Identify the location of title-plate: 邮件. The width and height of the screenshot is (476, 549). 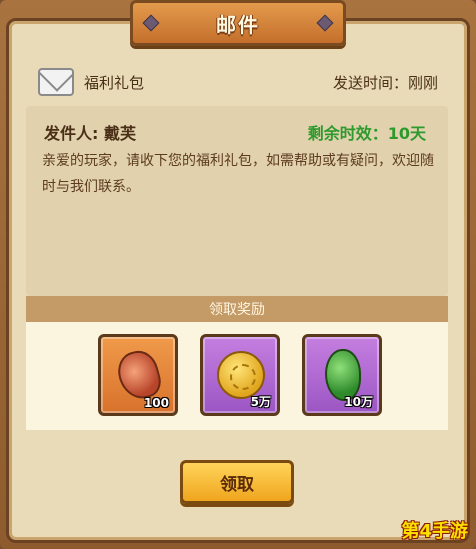
(238, 23).